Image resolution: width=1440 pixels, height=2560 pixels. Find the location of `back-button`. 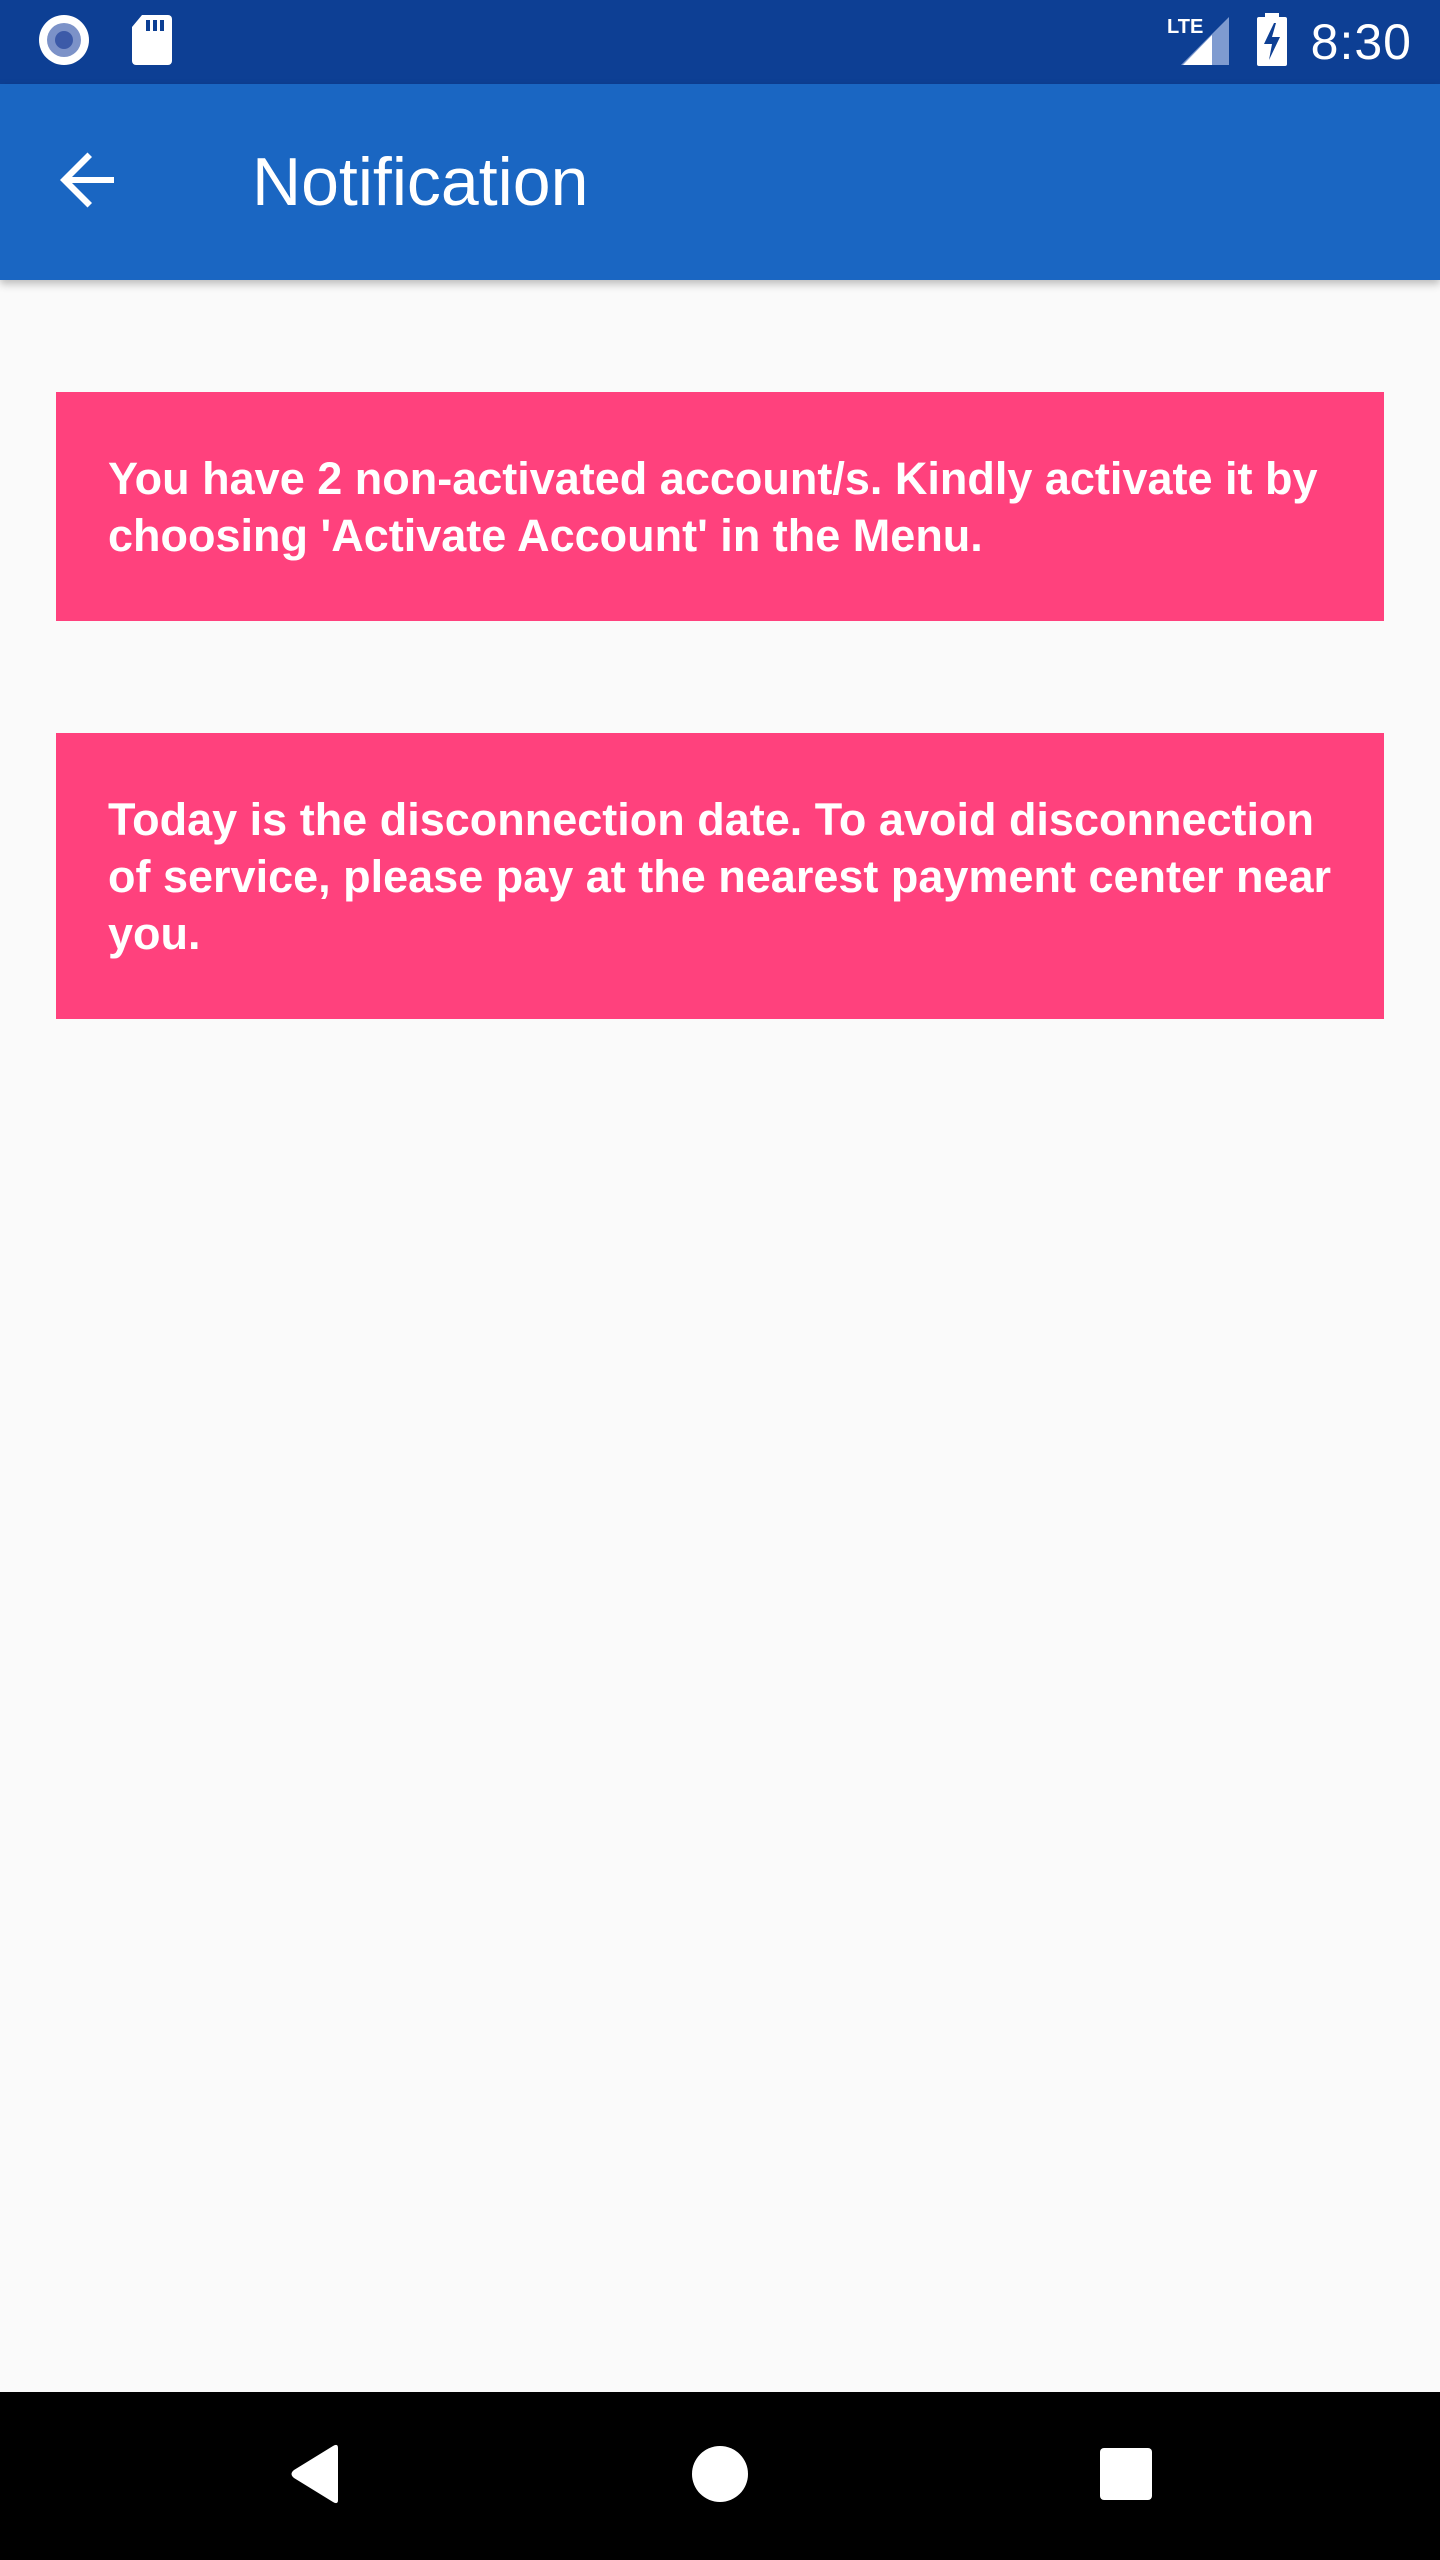

back-button is located at coordinates (88, 182).